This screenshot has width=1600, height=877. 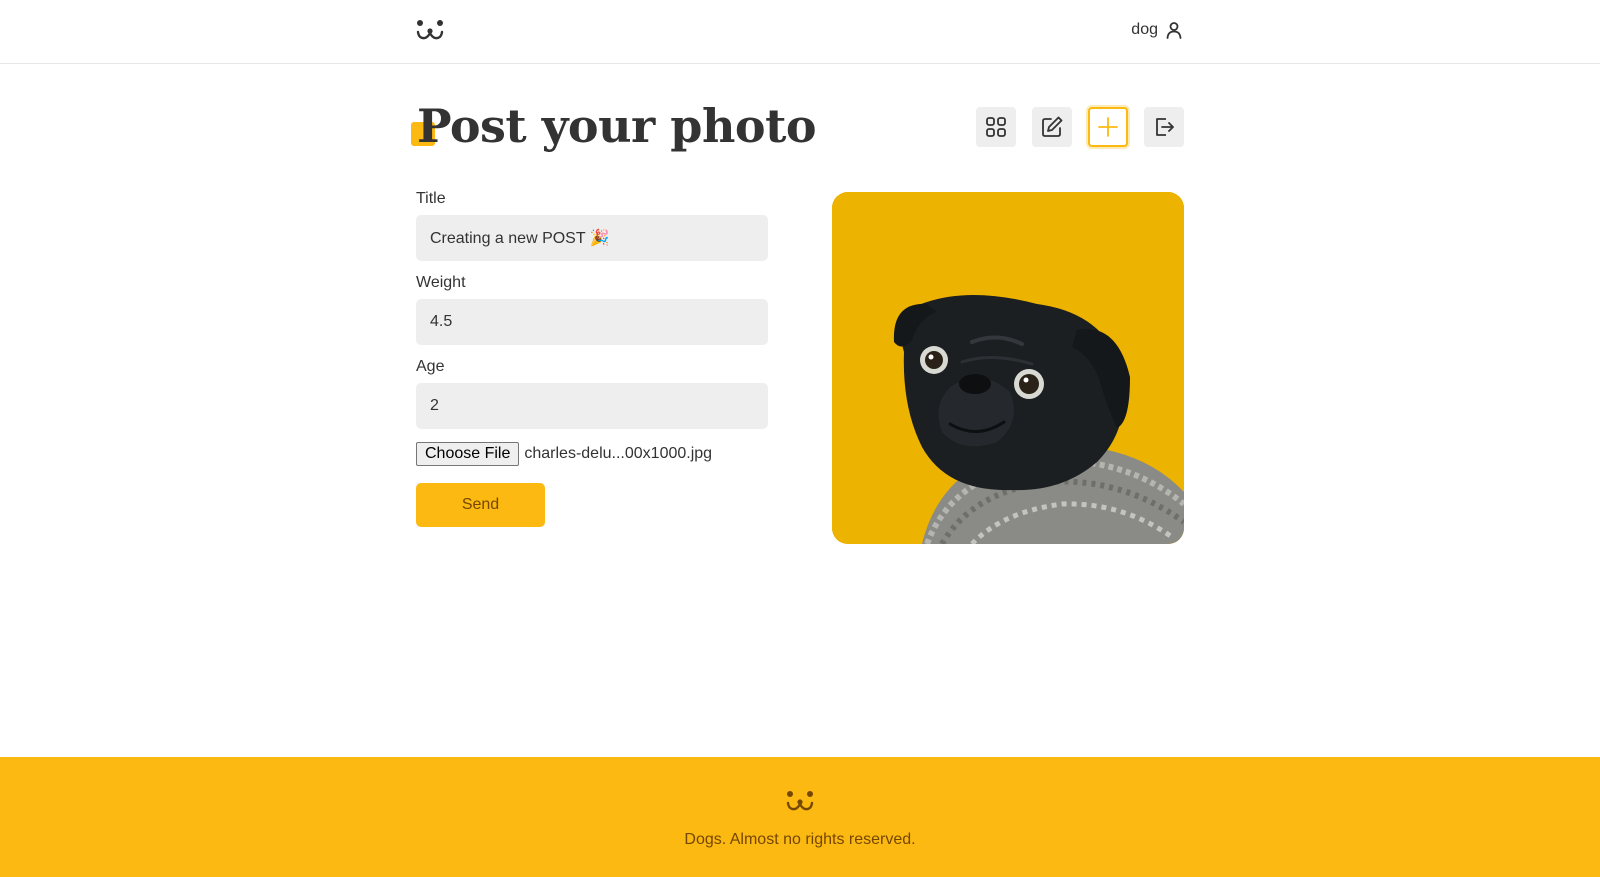 I want to click on footer-copyright: Dogs. Almost no rights reserved., so click(x=800, y=839).